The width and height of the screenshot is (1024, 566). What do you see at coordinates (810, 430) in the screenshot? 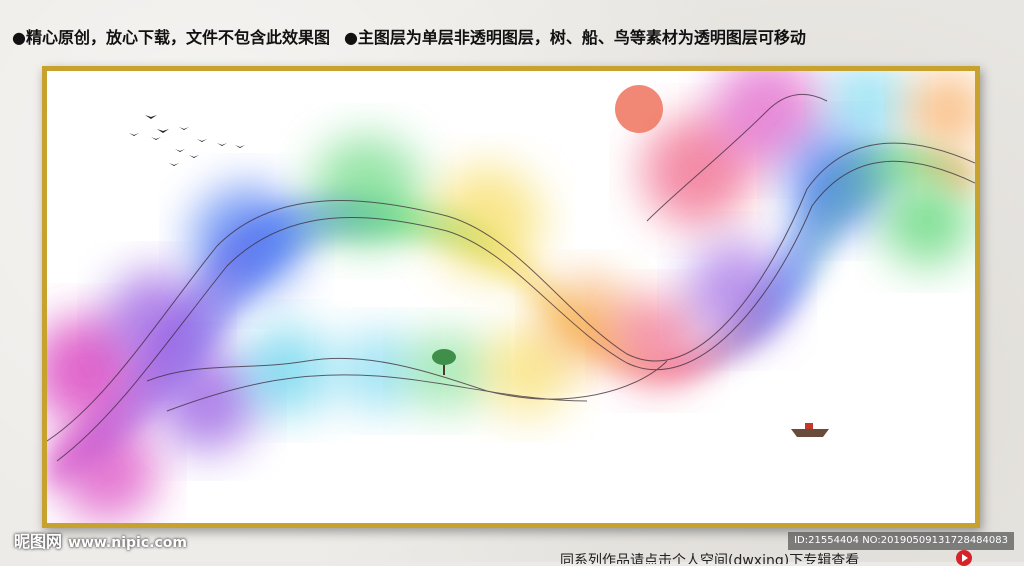
I see `boat-icon` at bounding box center [810, 430].